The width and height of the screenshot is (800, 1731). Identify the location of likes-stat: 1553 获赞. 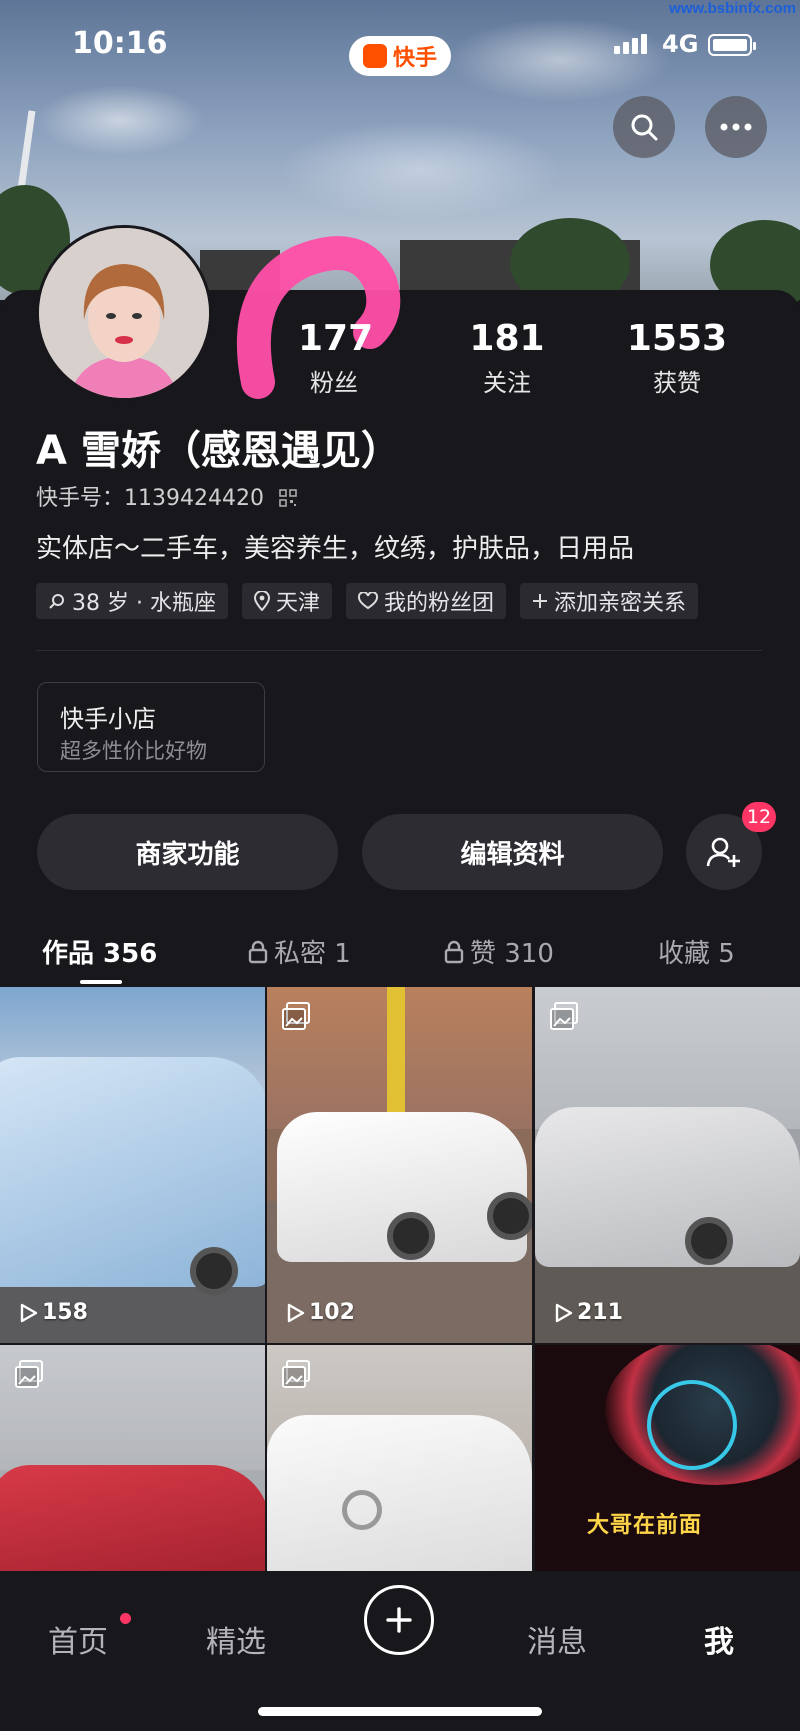
(677, 358).